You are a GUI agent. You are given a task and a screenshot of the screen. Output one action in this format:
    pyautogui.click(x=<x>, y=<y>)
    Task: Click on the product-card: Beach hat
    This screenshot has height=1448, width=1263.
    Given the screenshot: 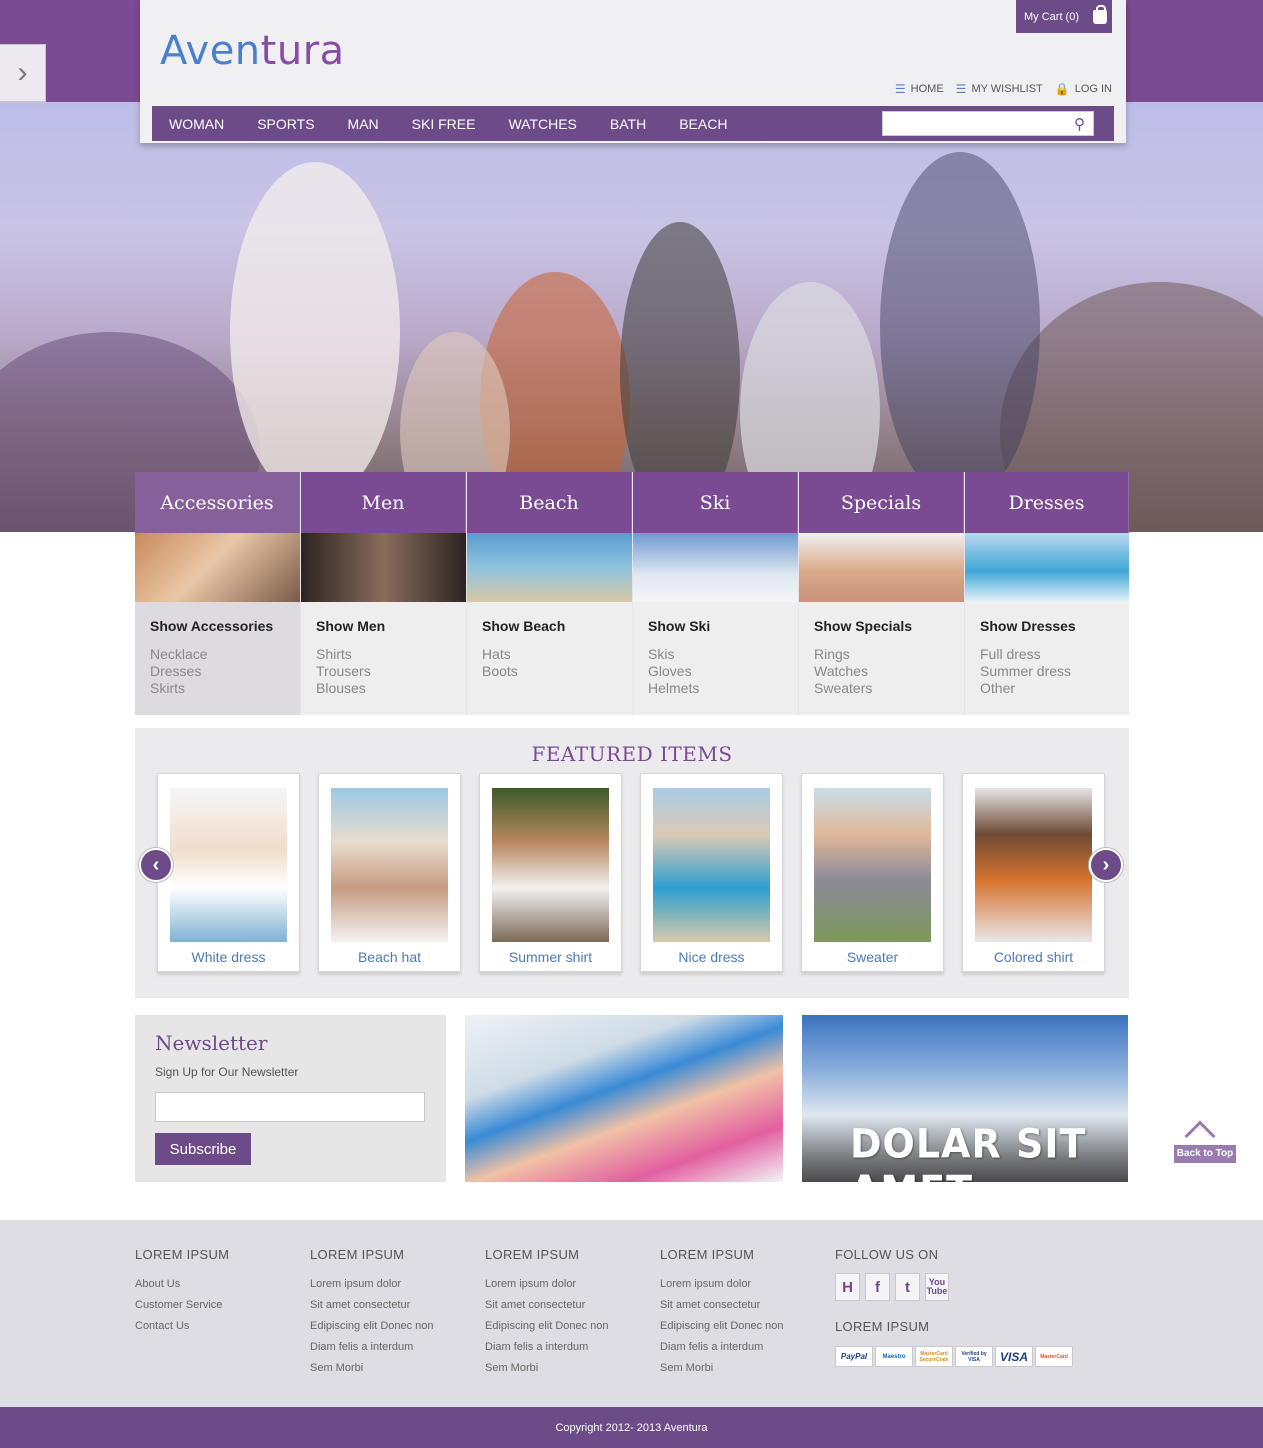 What is the action you would take?
    pyautogui.click(x=389, y=872)
    